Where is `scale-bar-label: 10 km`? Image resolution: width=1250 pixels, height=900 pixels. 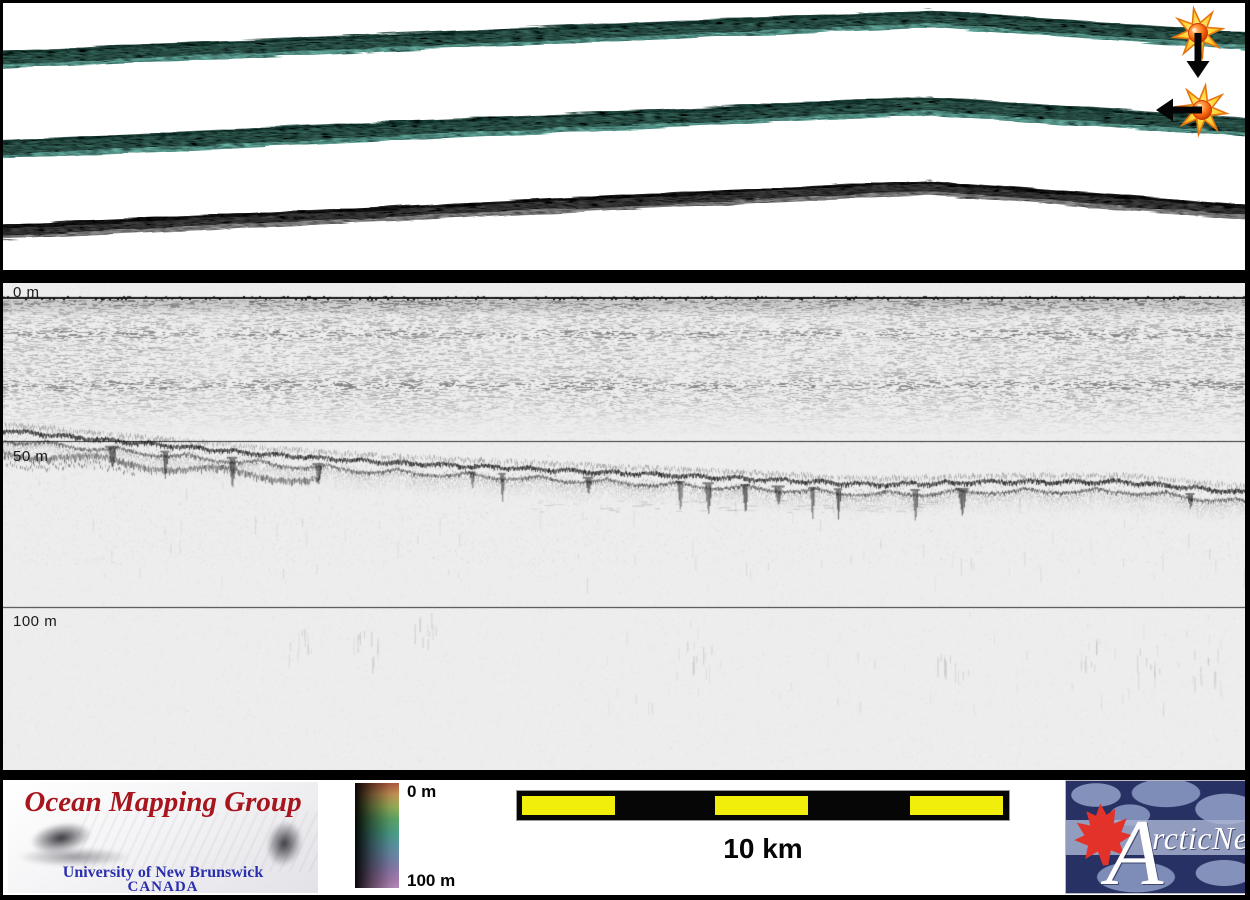
scale-bar-label: 10 km is located at coordinates (763, 848).